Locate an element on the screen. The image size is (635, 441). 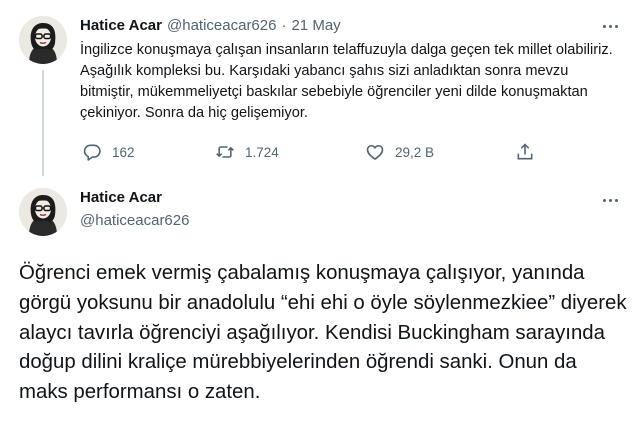
retweet-arrows-icon is located at coordinates (225, 152).